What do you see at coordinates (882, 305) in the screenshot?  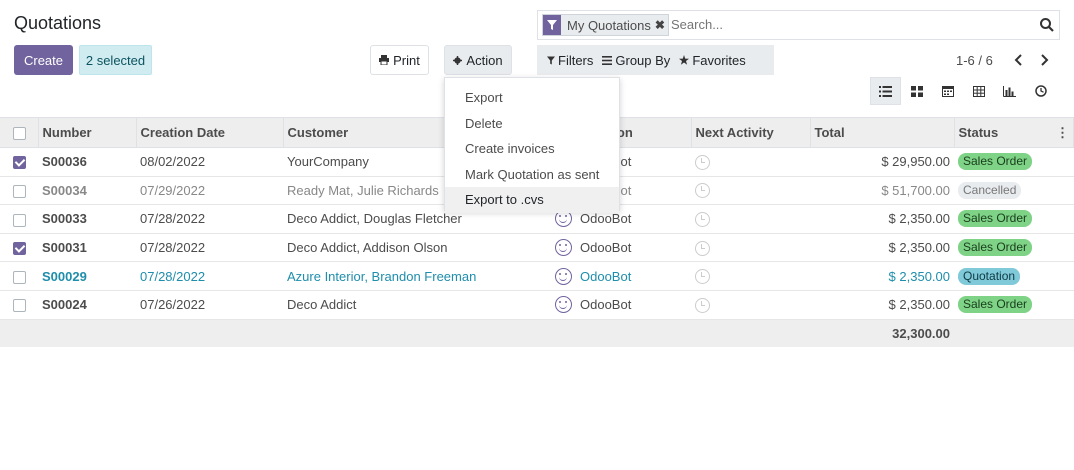 I see `cell-total: $ 2,350.00` at bounding box center [882, 305].